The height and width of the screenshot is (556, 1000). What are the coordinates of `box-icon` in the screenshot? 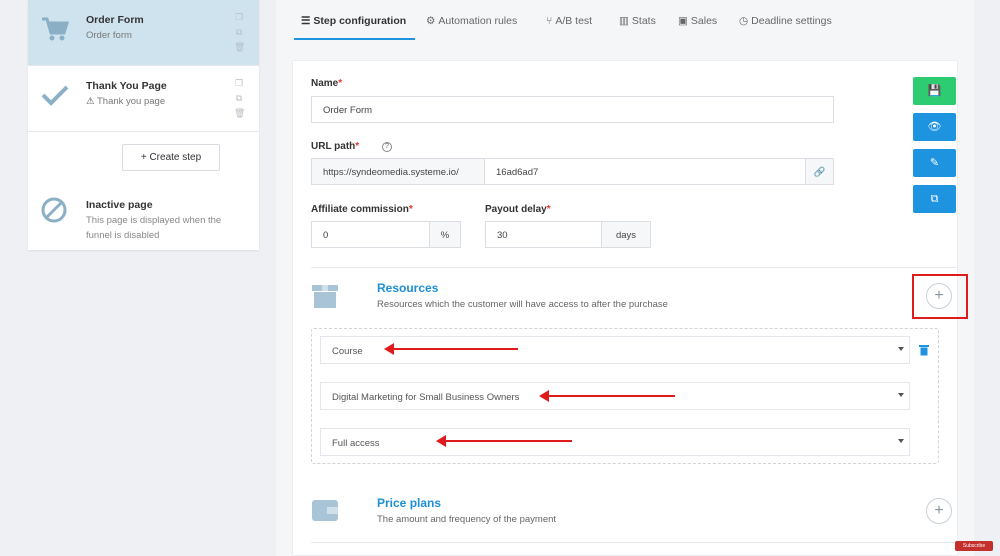 It's located at (325, 296).